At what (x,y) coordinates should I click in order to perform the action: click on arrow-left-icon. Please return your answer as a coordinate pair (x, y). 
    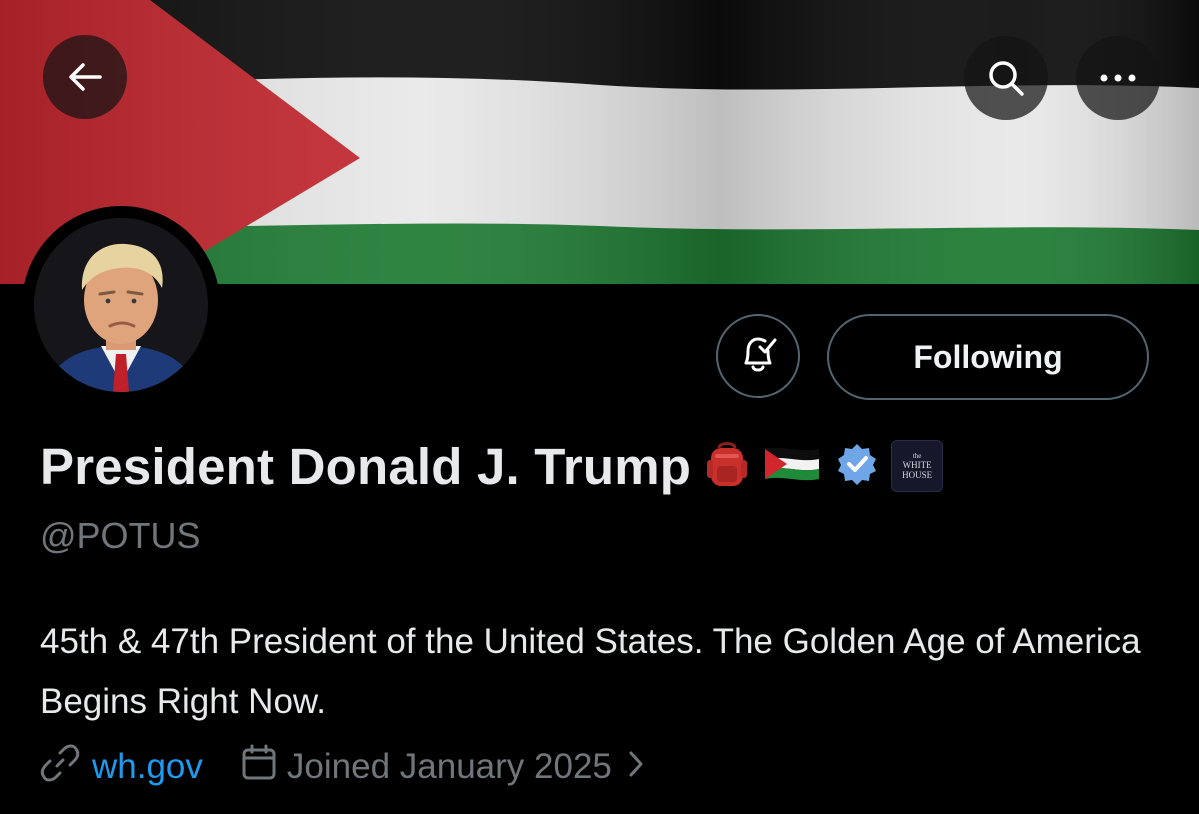
    Looking at the image, I should click on (85, 77).